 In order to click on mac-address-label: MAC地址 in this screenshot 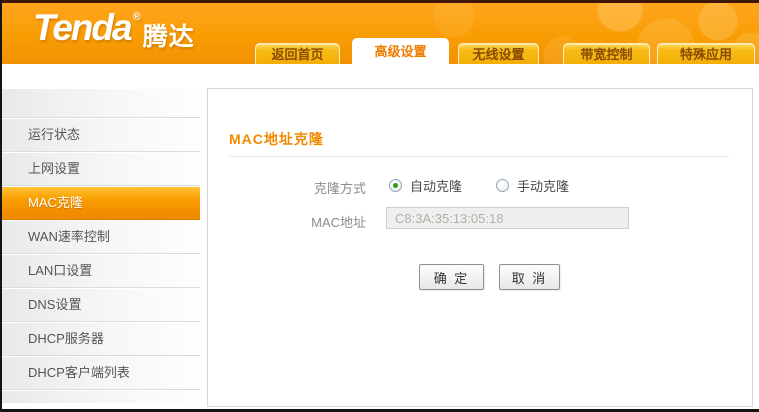, I will do `click(338, 222)`.